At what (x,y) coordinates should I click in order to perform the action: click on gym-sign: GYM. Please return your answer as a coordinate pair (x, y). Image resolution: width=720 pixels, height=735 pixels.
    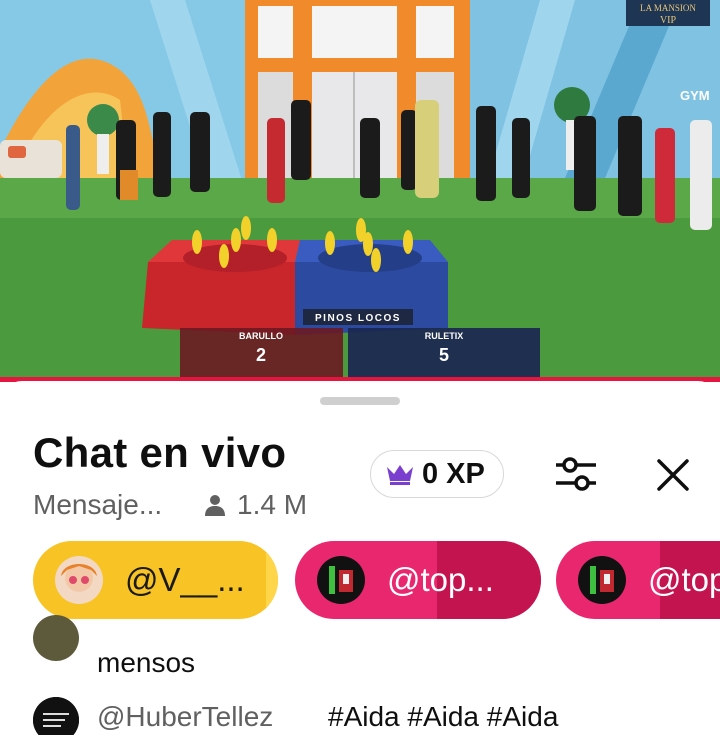
    Looking at the image, I should click on (695, 95).